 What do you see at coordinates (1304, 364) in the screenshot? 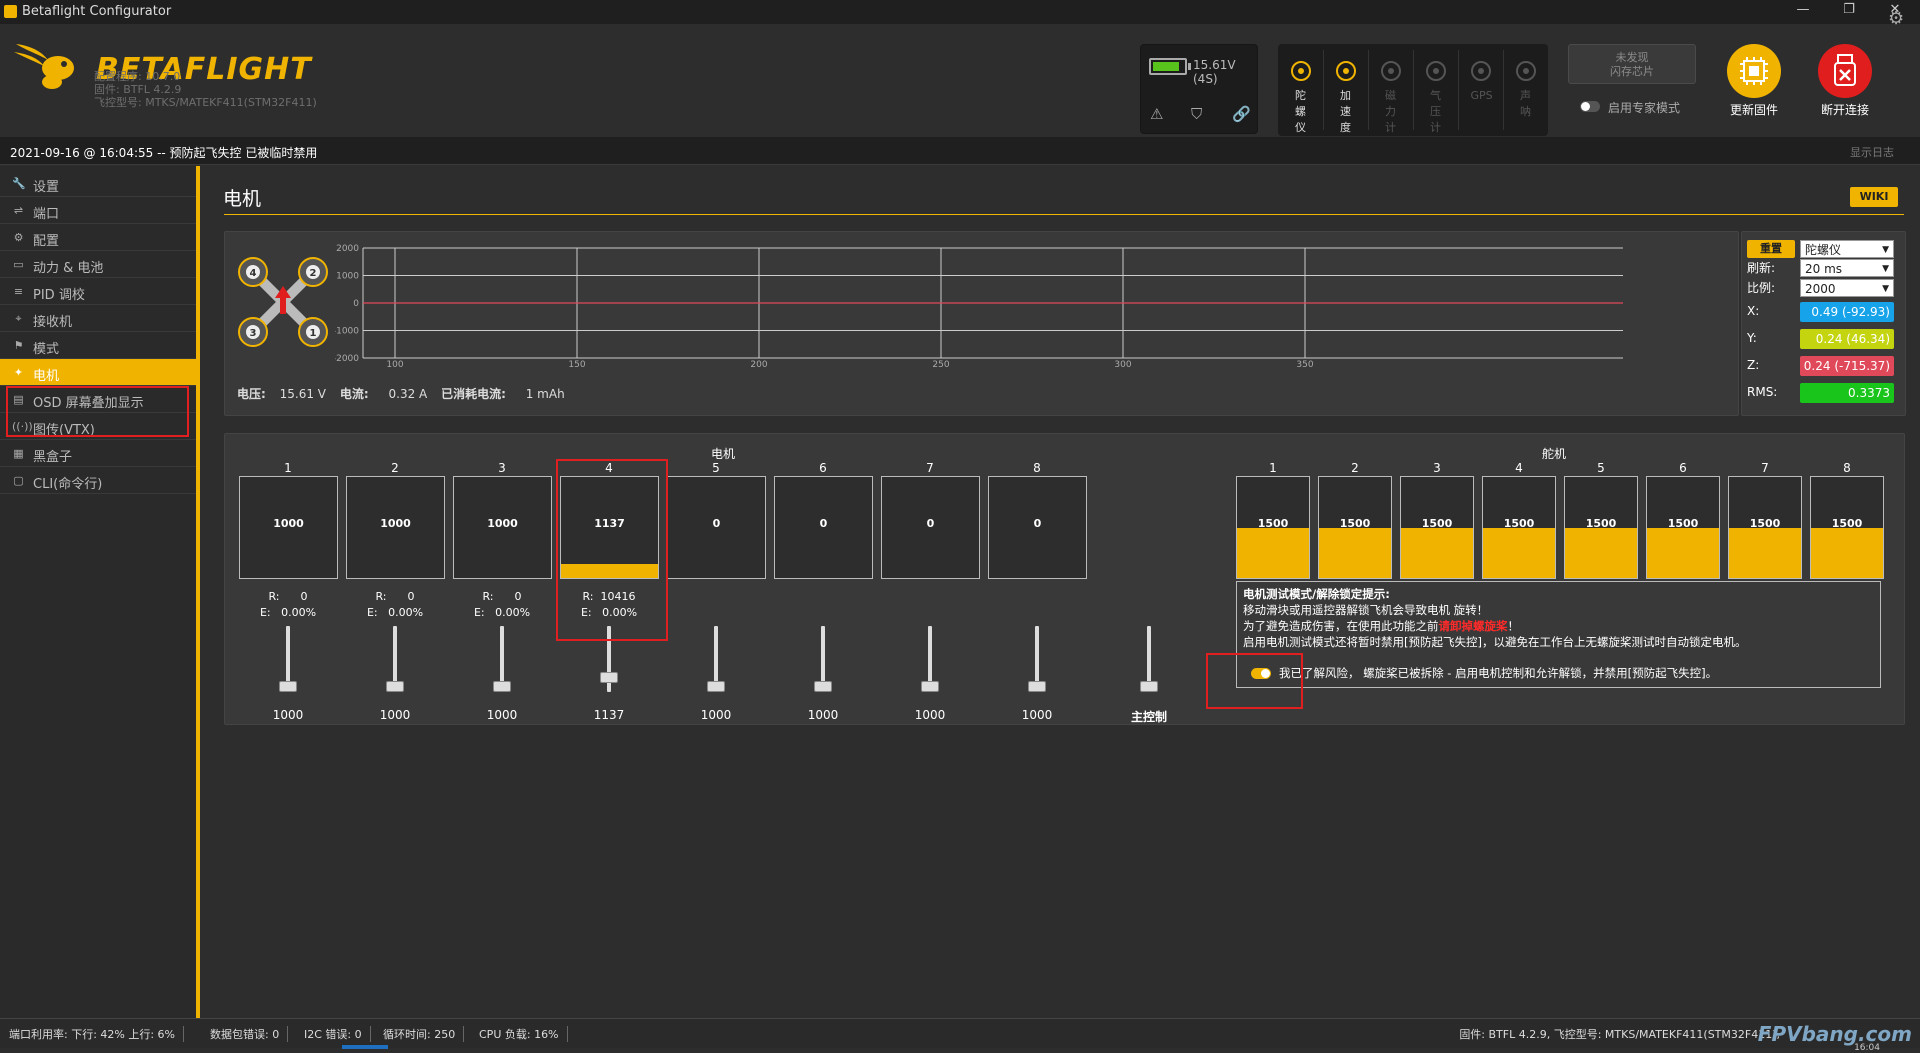
I see `x-tick: 350` at bounding box center [1304, 364].